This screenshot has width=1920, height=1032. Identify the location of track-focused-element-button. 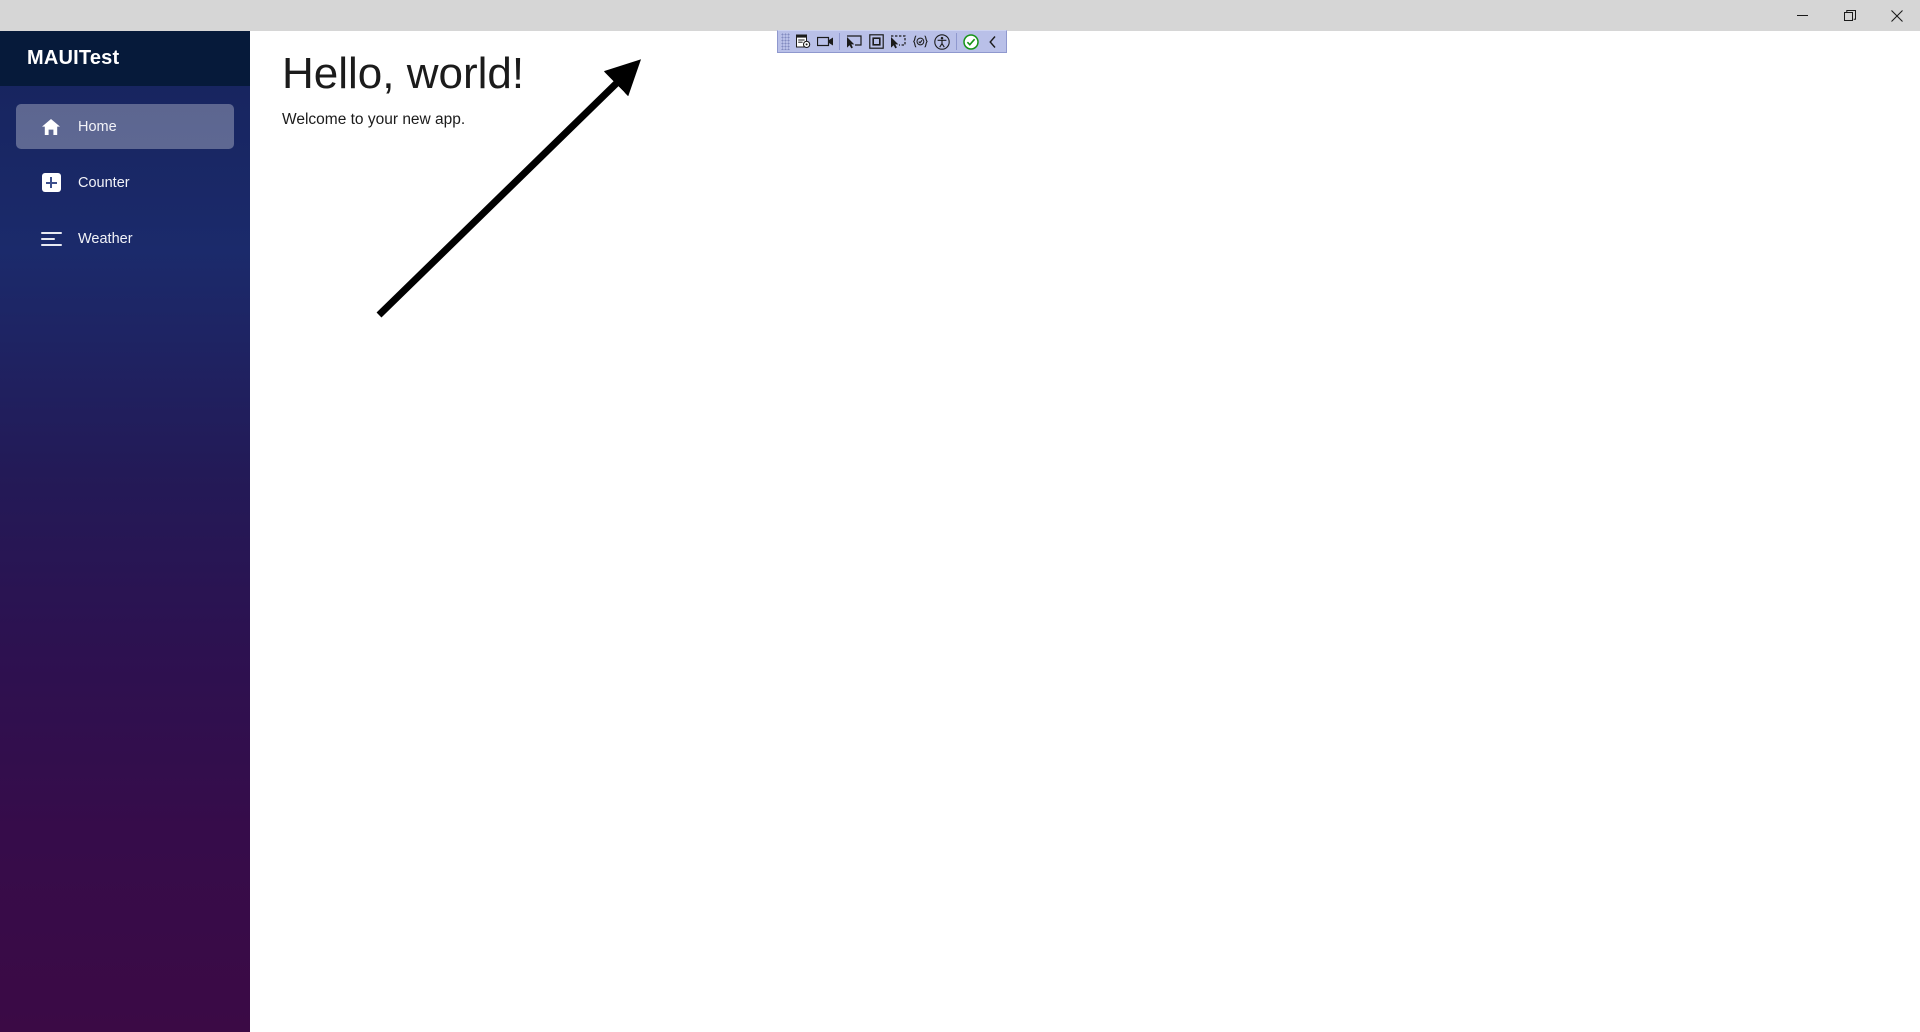
(920, 42).